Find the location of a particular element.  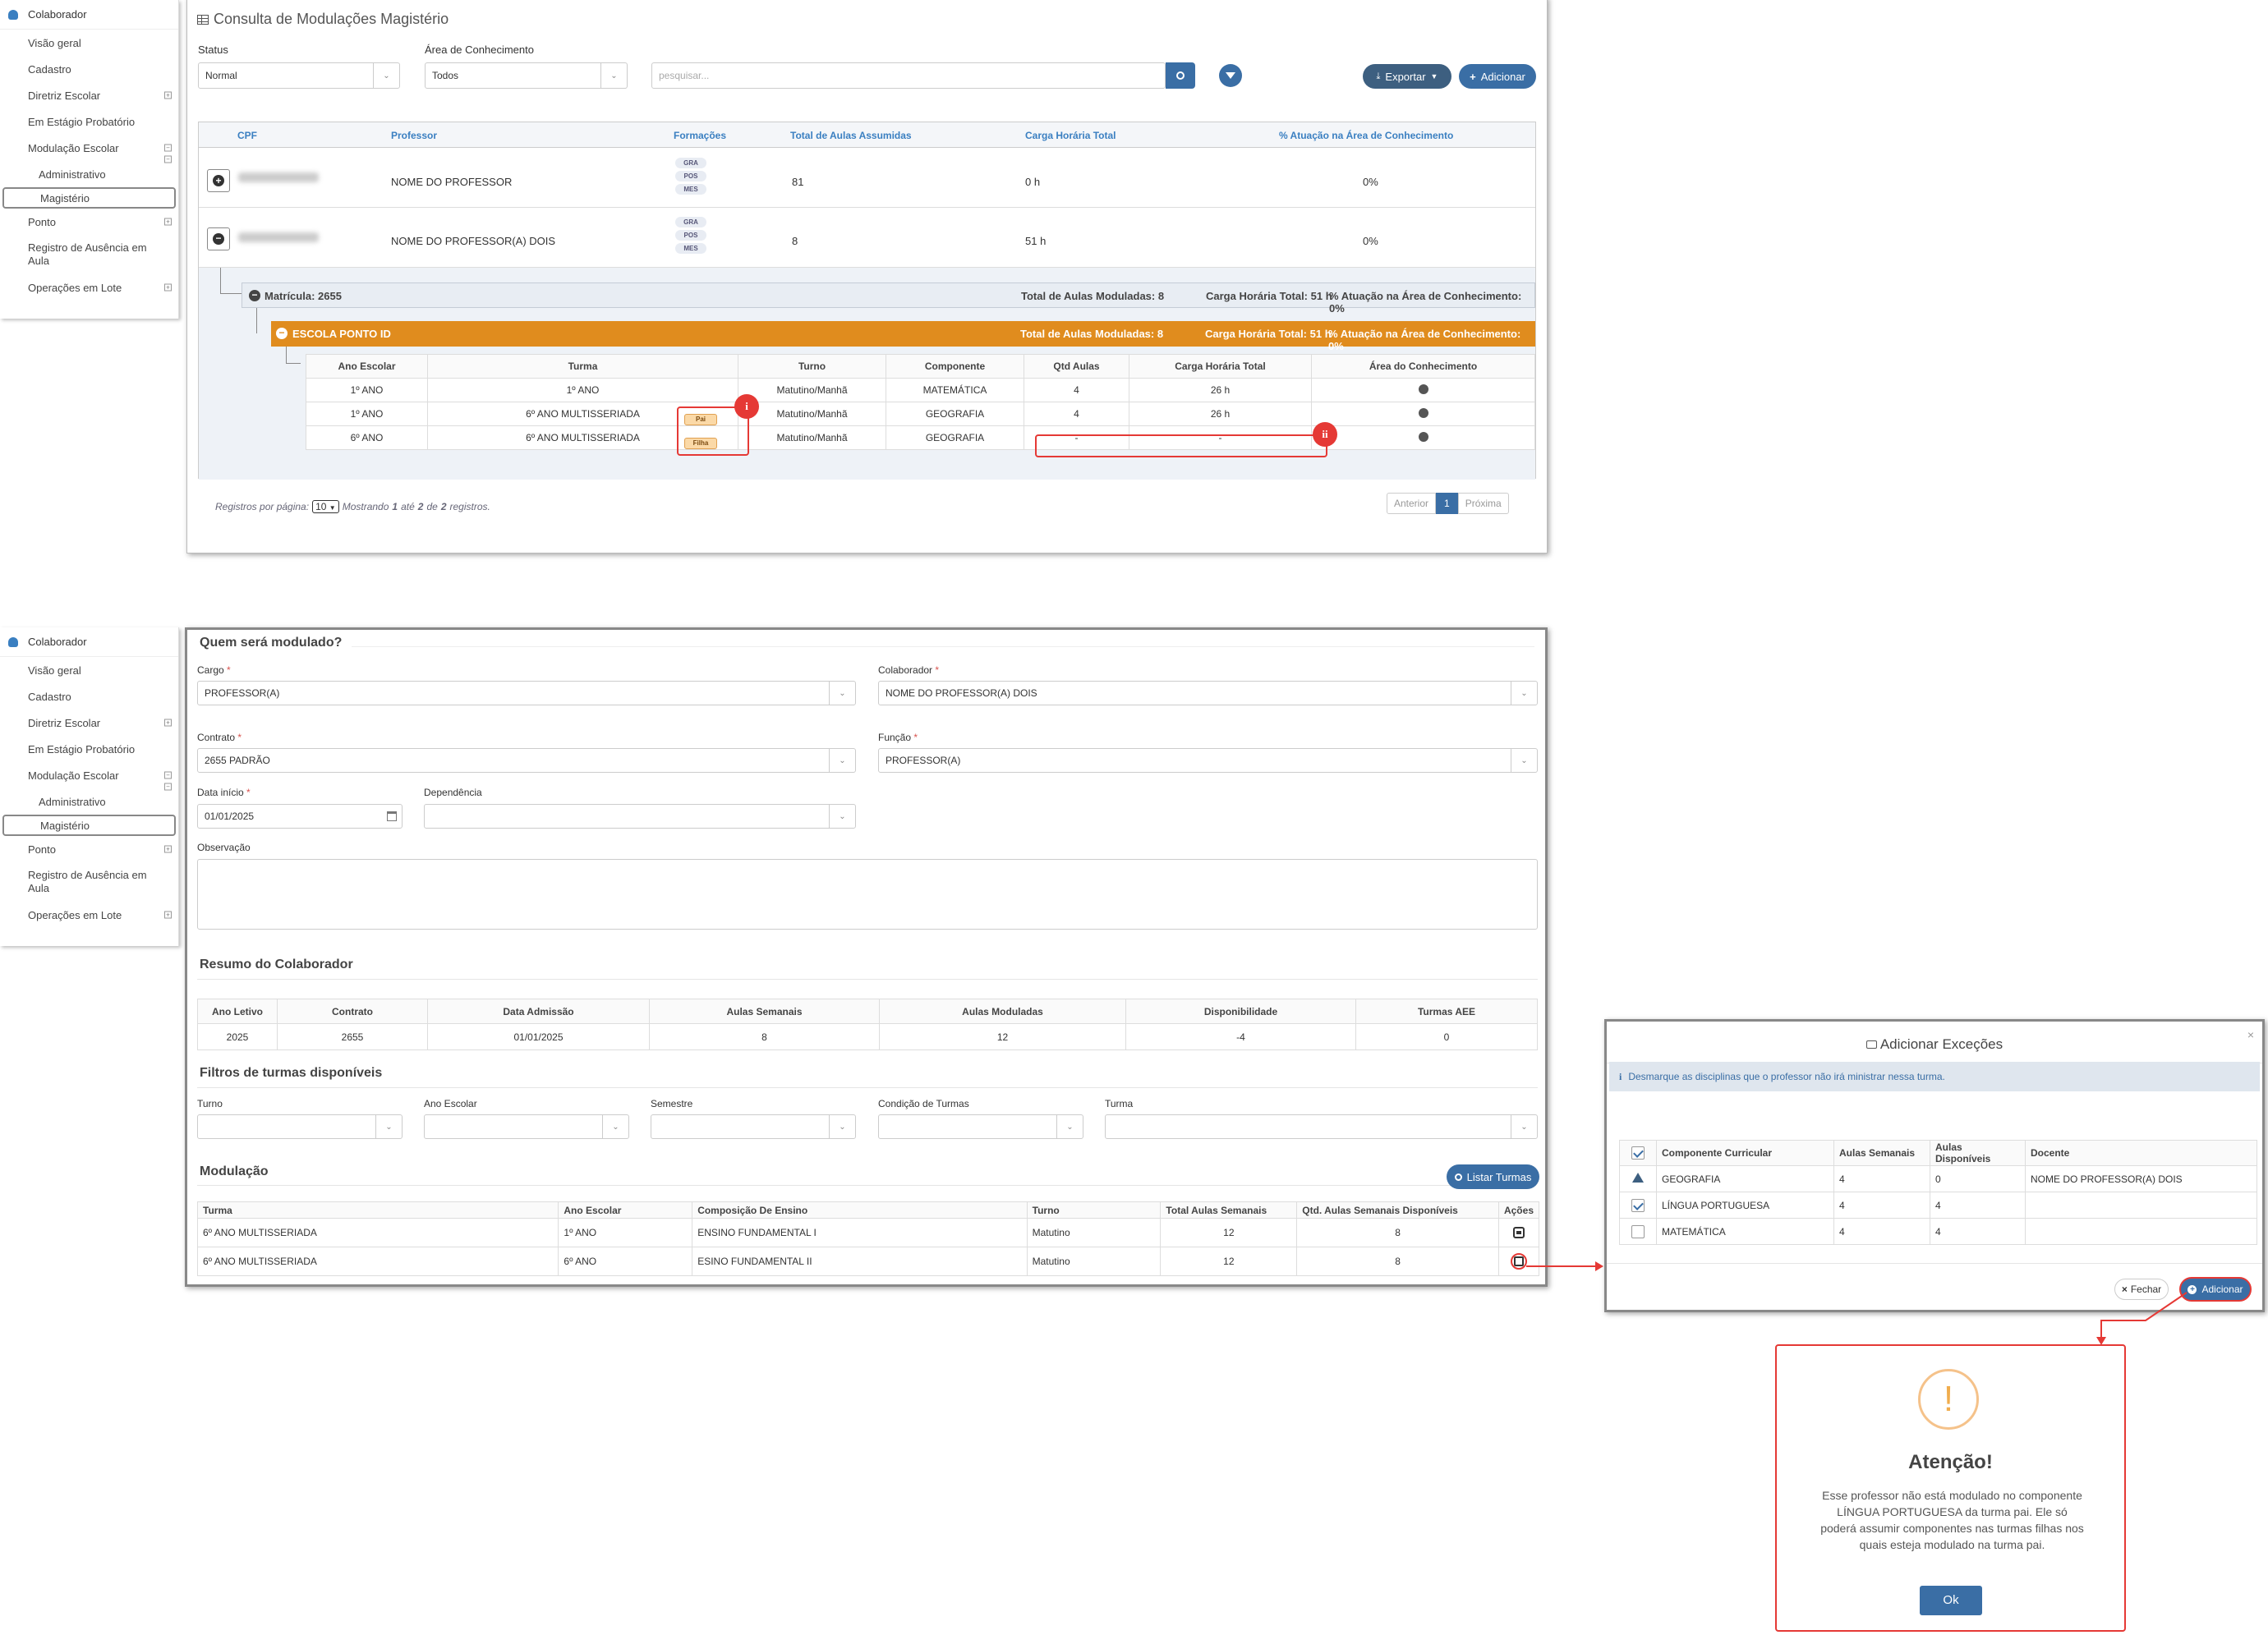

per-page-select: 10 ▼ is located at coordinates (325, 507).